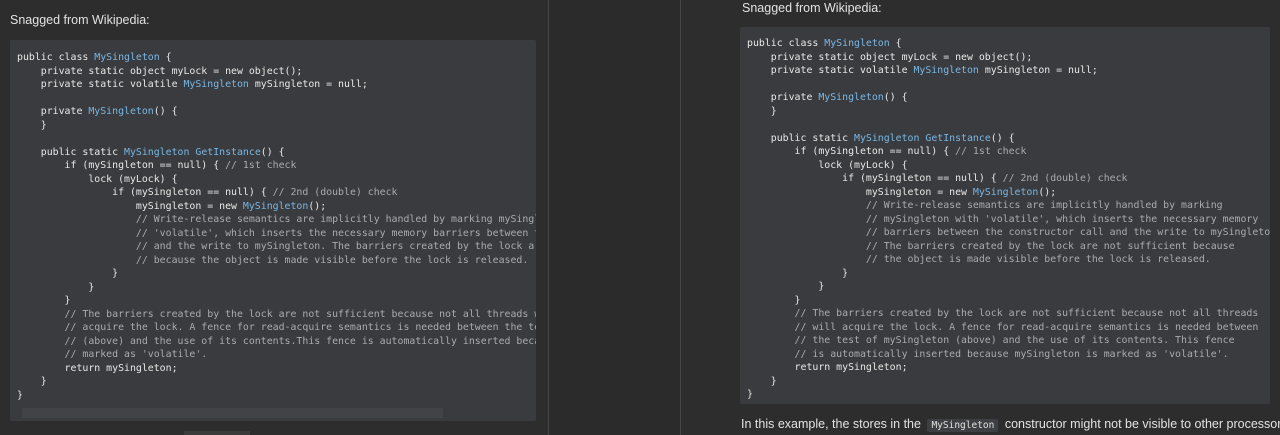  Describe the element at coordinates (812, 8) in the screenshot. I see `right-caption: Snagged from Wikipedia:` at that location.